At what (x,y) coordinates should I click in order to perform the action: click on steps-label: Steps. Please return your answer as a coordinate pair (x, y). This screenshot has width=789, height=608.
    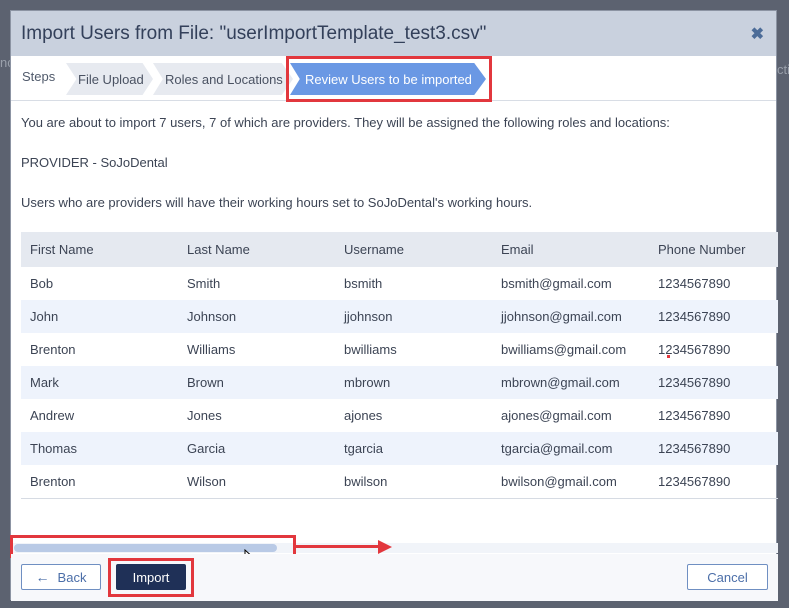
    Looking at the image, I should click on (39, 76).